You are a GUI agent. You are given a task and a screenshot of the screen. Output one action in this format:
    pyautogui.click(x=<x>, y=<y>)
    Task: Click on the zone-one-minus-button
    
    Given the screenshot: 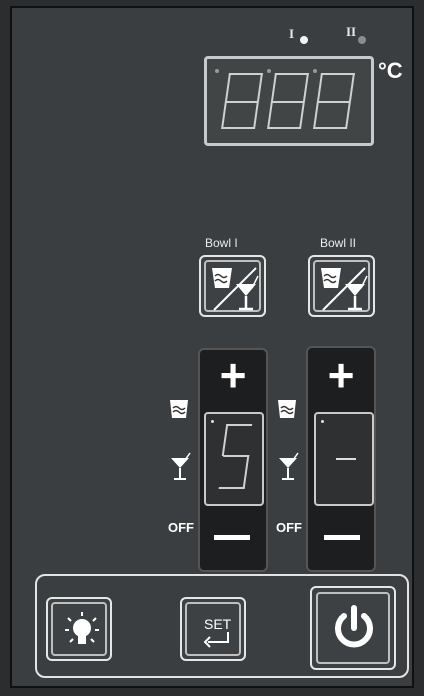 What is the action you would take?
    pyautogui.click(x=232, y=537)
    